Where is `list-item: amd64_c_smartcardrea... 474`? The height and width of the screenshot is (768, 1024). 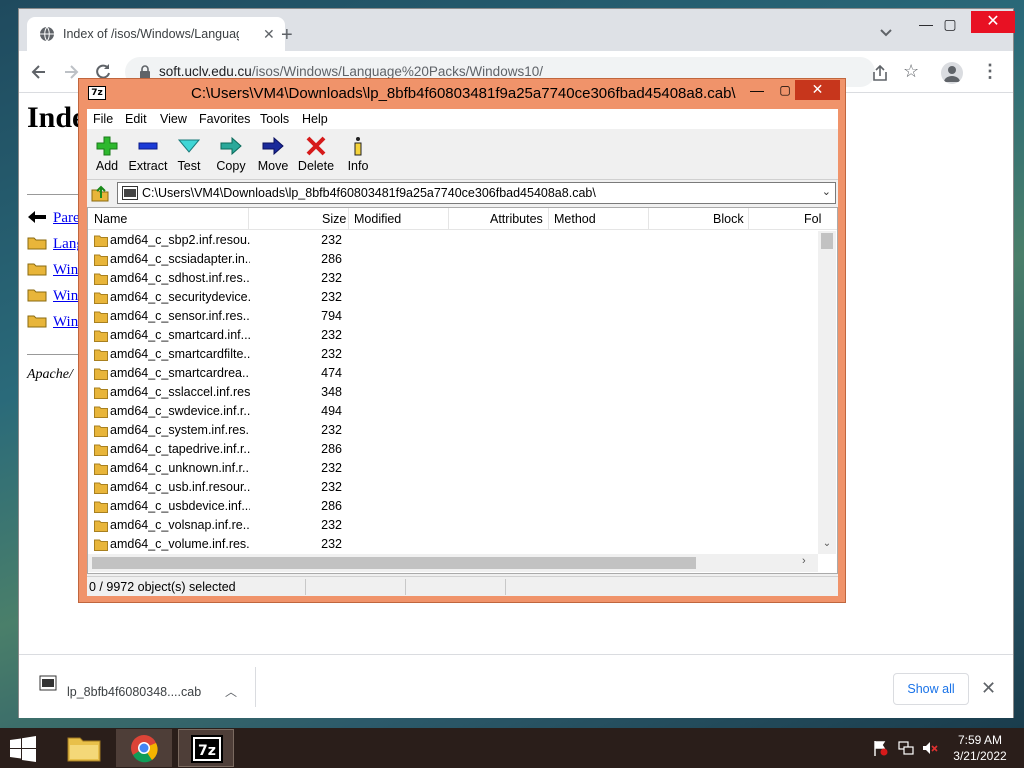 list-item: amd64_c_smartcardrea... 474 is located at coordinates (453, 373).